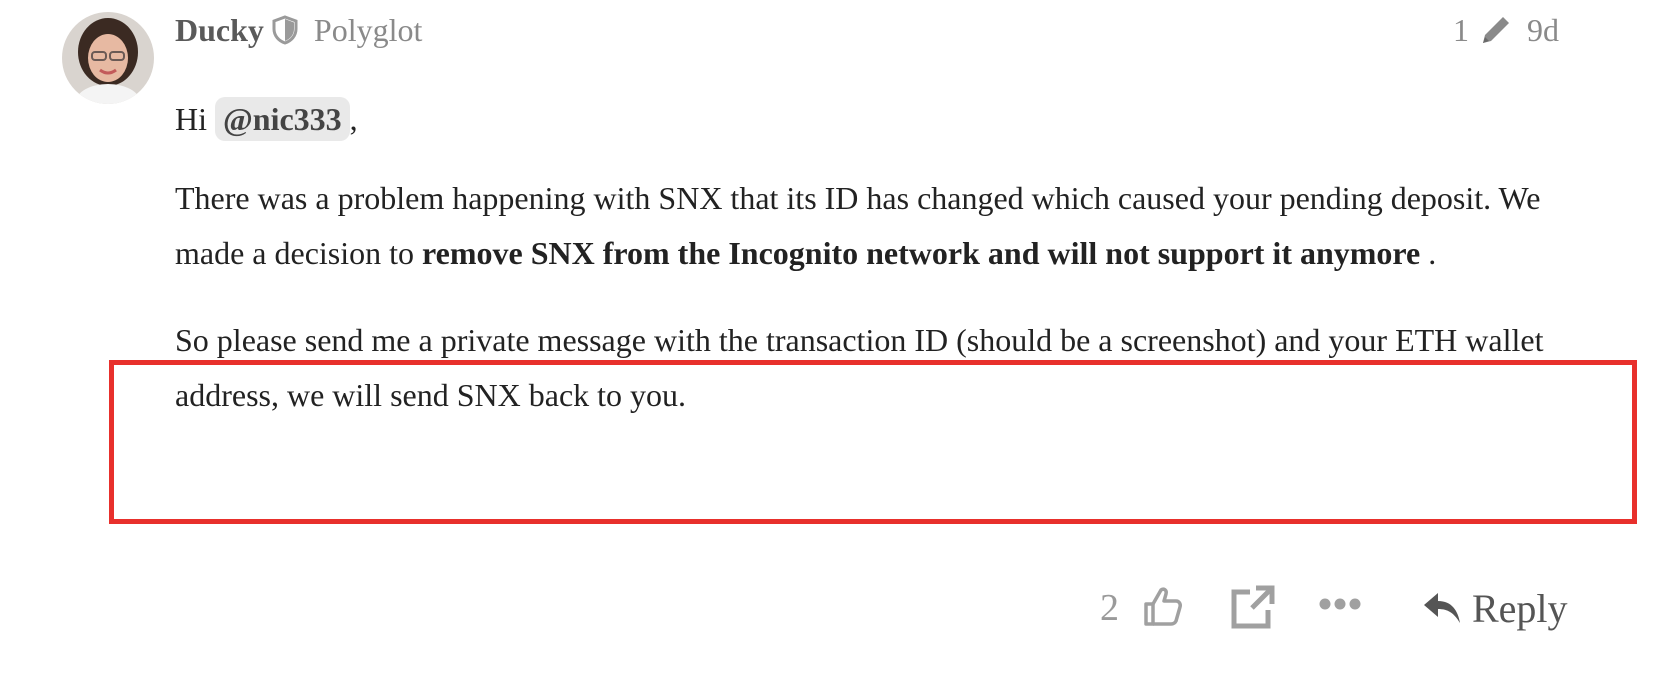  I want to click on user-mention: @nic333, so click(282, 119).